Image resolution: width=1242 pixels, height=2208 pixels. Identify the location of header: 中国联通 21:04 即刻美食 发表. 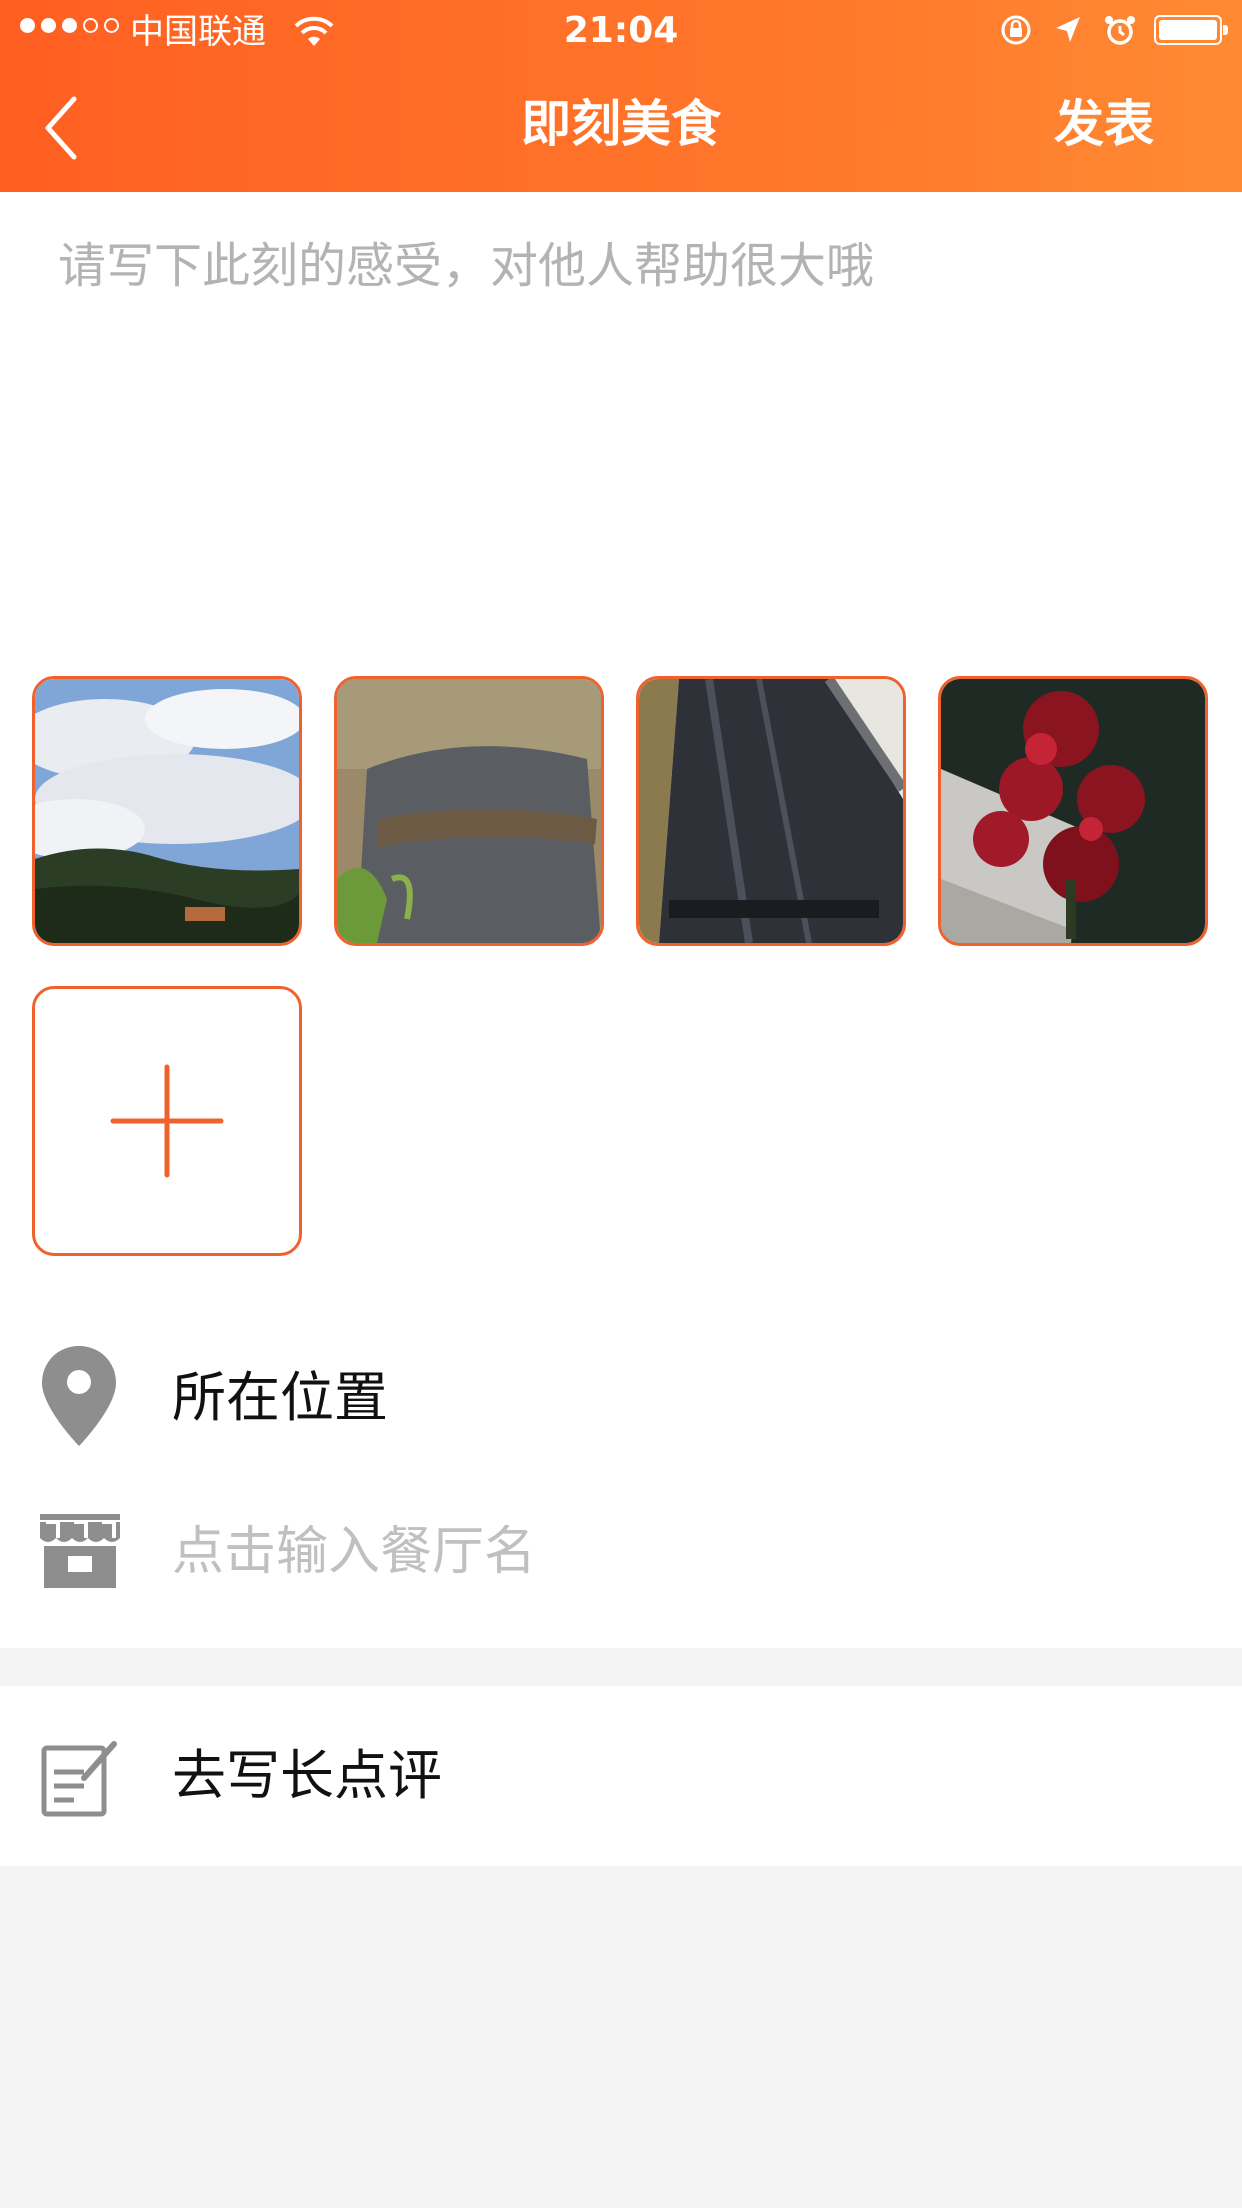
(621, 96).